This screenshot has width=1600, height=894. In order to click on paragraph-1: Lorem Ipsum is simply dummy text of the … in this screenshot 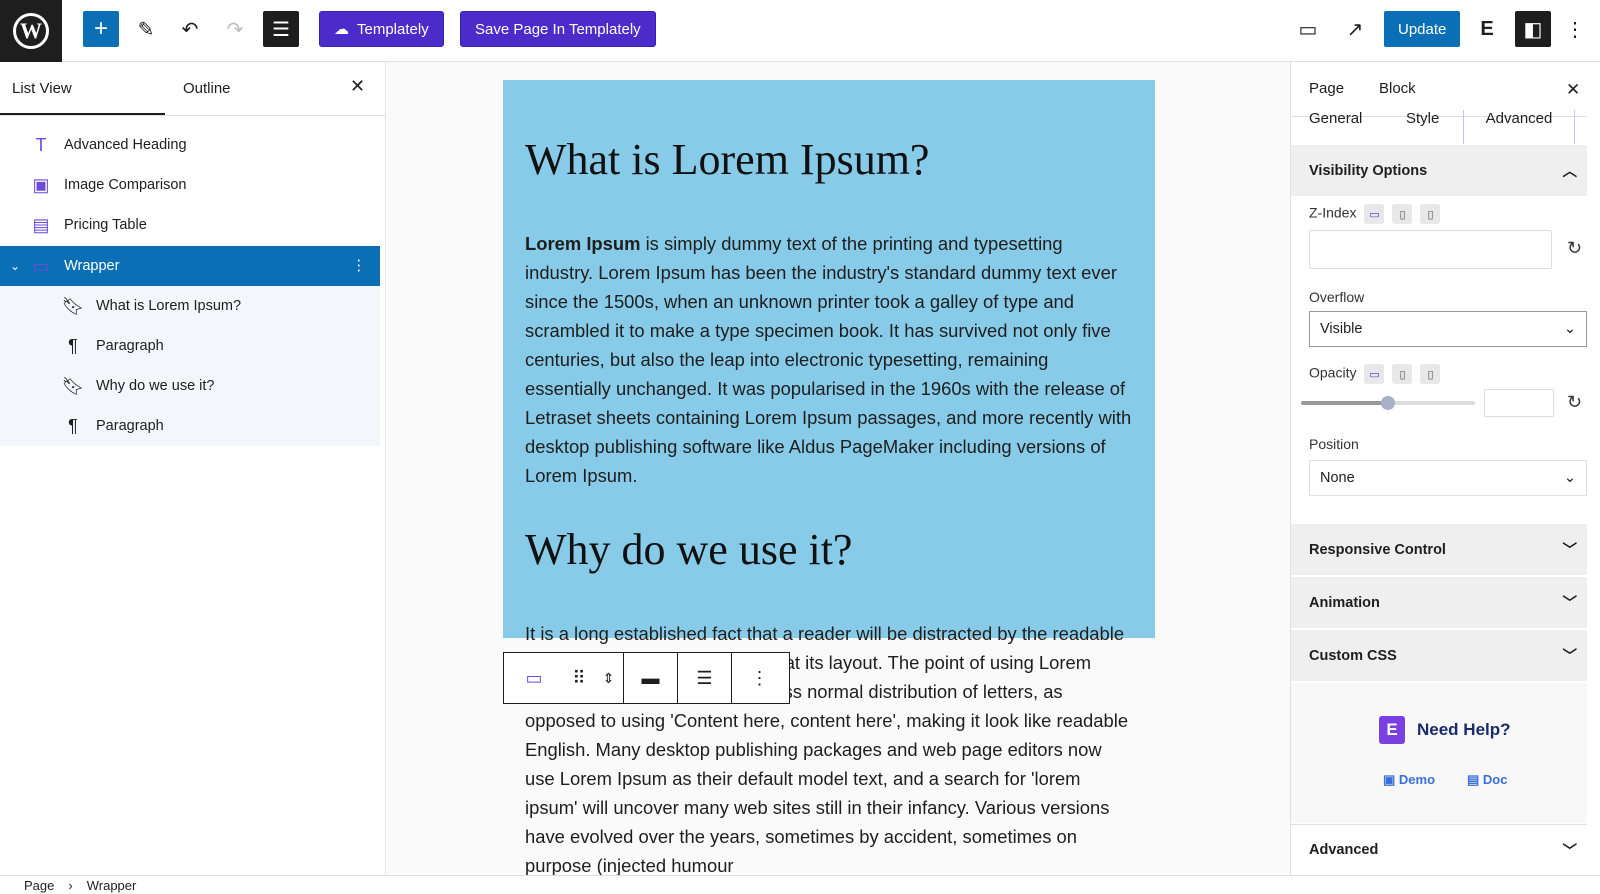, I will do `click(830, 359)`.